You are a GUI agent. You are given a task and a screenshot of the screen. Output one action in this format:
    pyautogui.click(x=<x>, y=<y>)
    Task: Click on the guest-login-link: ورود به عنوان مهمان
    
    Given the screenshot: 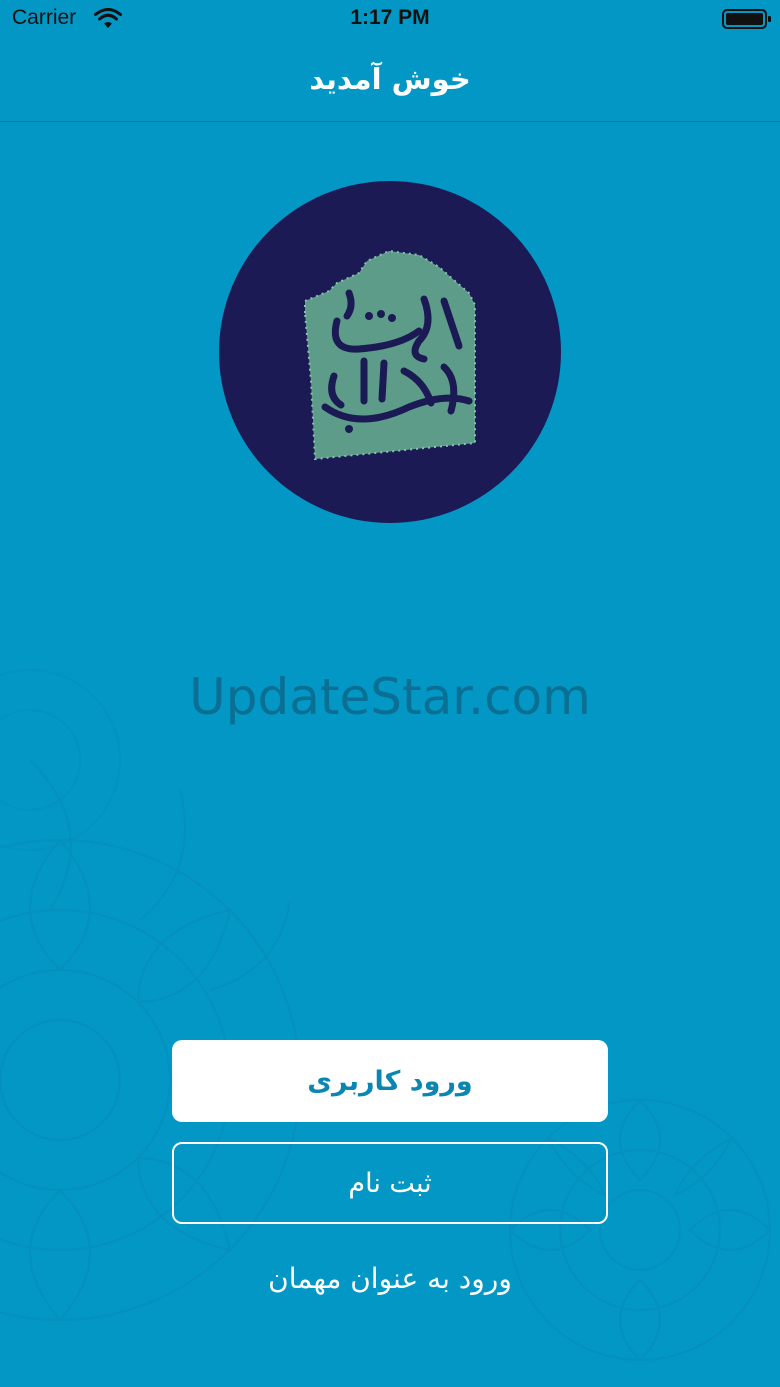 What is the action you would take?
    pyautogui.click(x=390, y=1278)
    